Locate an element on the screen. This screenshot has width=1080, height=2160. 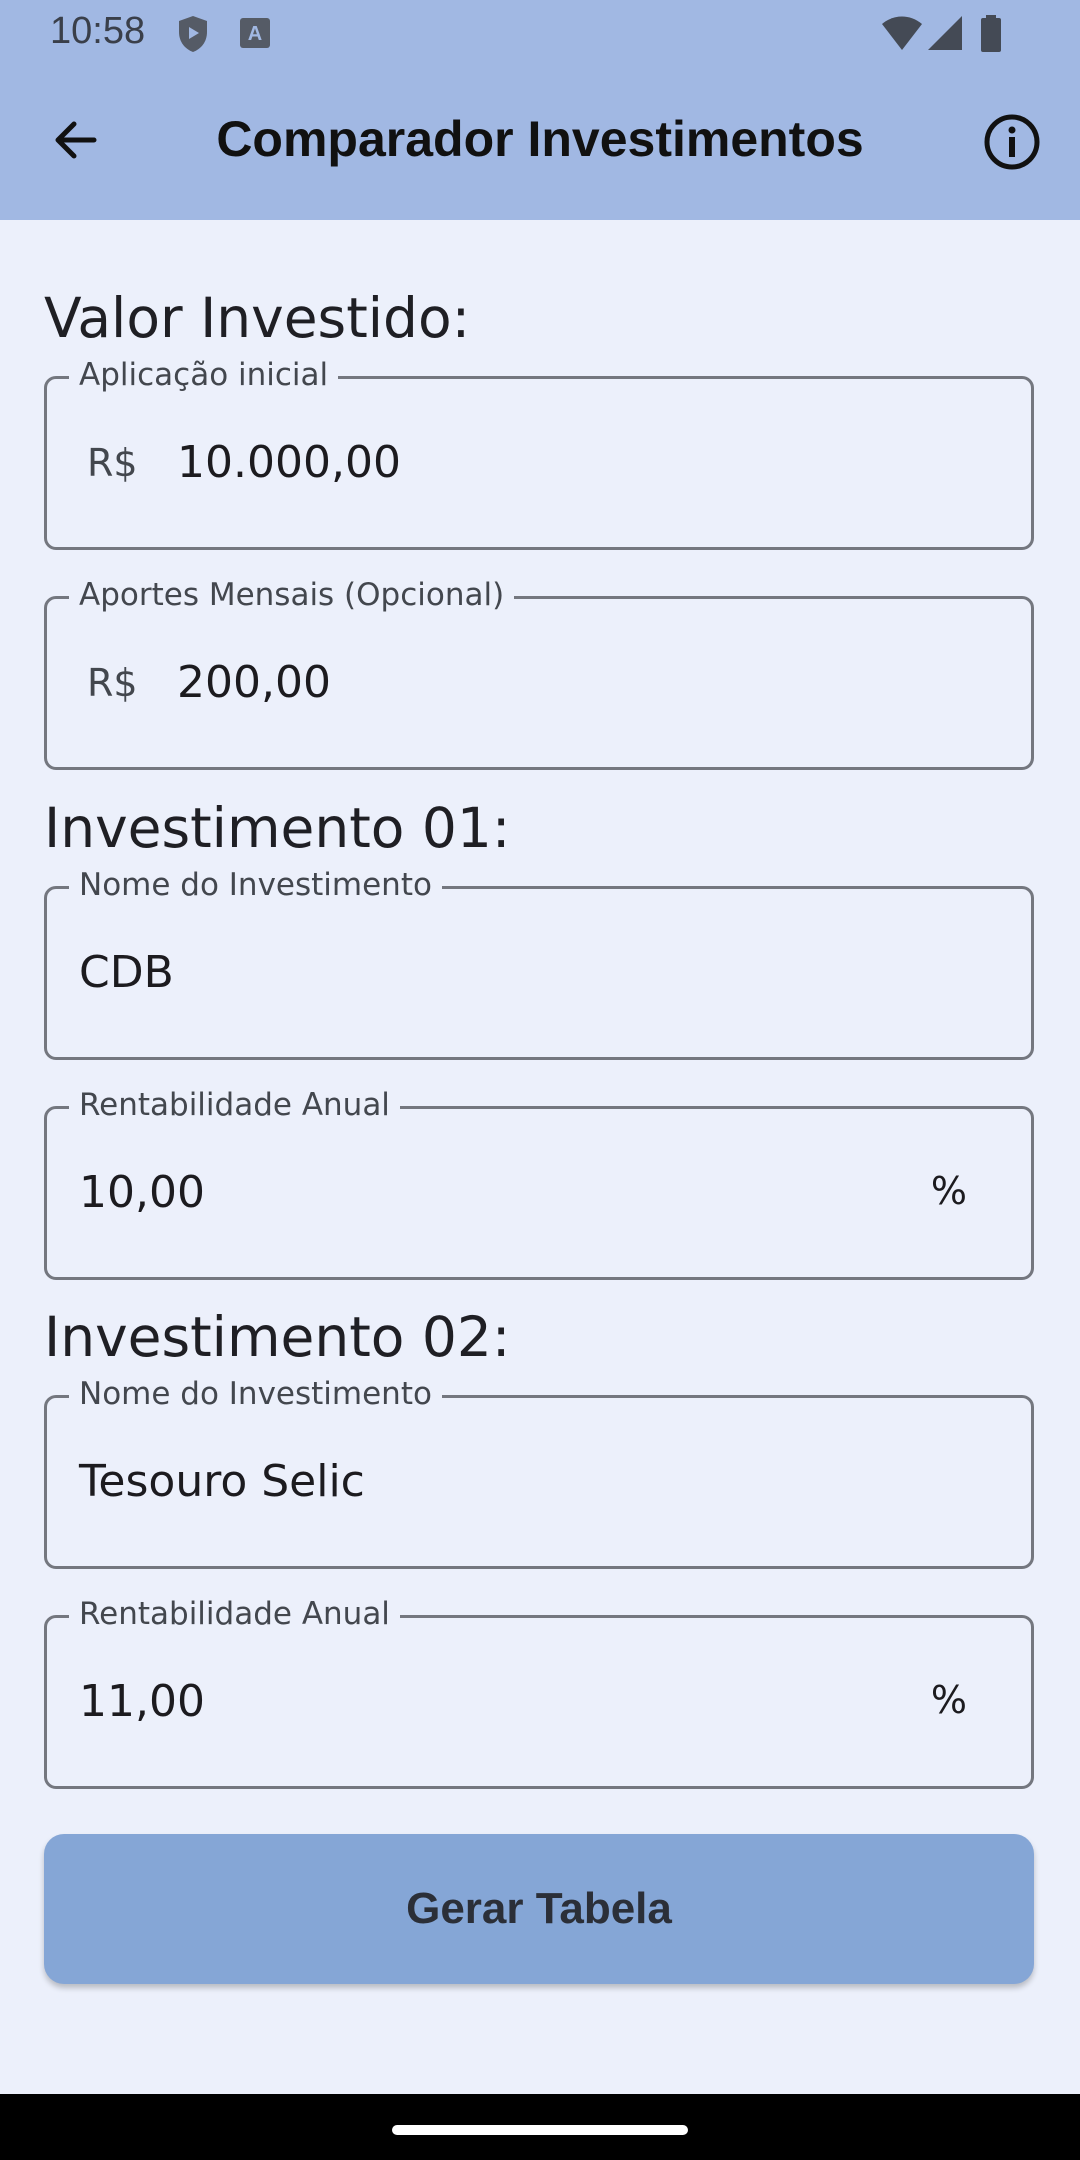
text-a-icon: A is located at coordinates (255, 33).